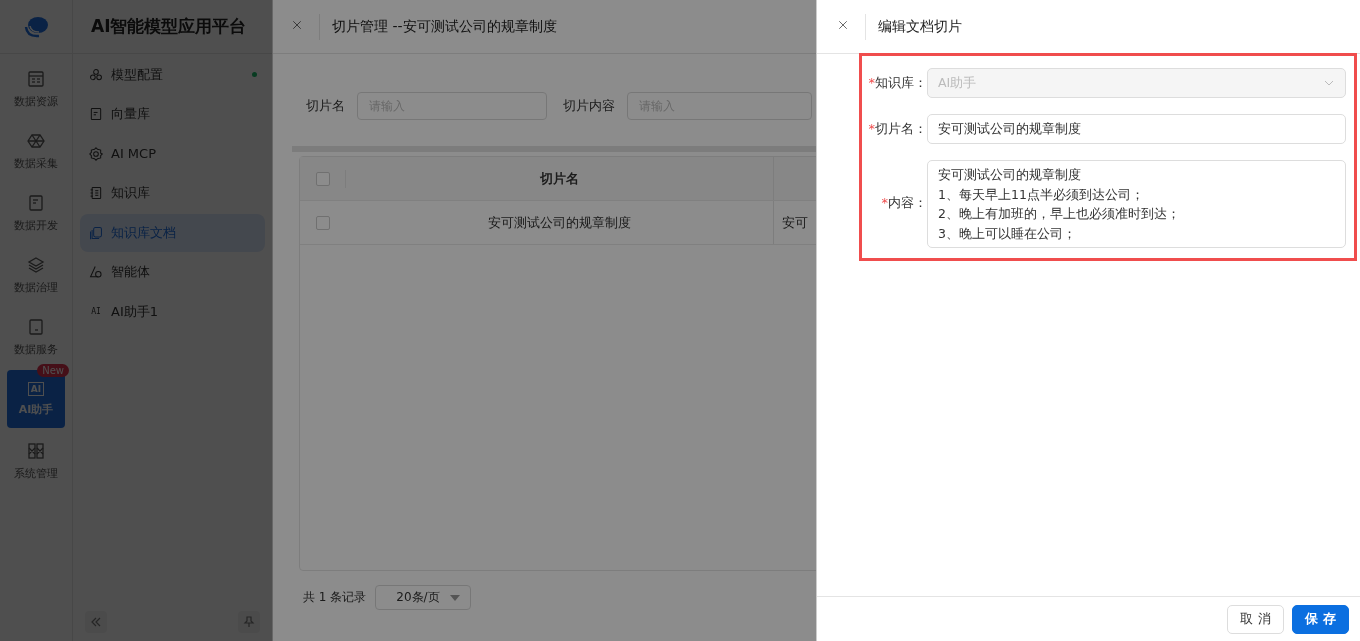  Describe the element at coordinates (1136, 129) in the screenshot. I see `input-field: 安可测试公司的规章制度` at that location.